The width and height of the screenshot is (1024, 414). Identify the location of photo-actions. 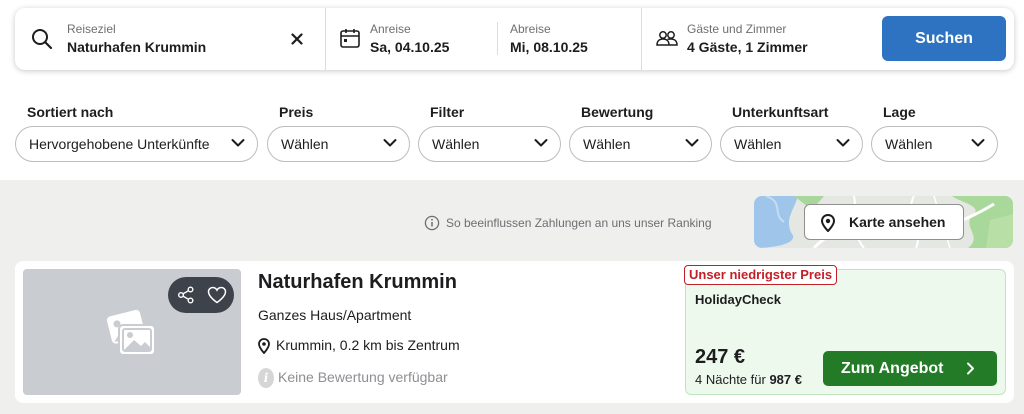
(201, 295).